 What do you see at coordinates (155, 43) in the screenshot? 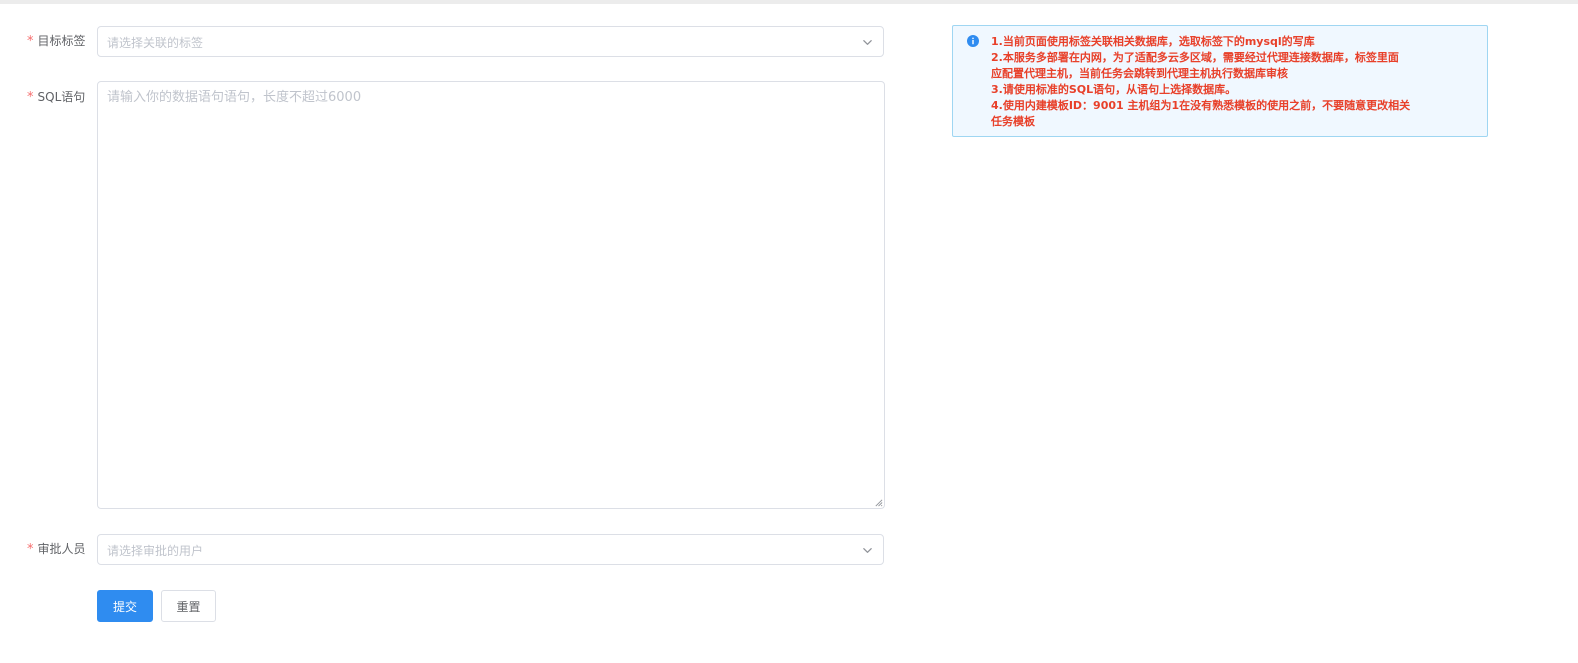
I see `target-tag-placeholder: 请选择关联的标签` at bounding box center [155, 43].